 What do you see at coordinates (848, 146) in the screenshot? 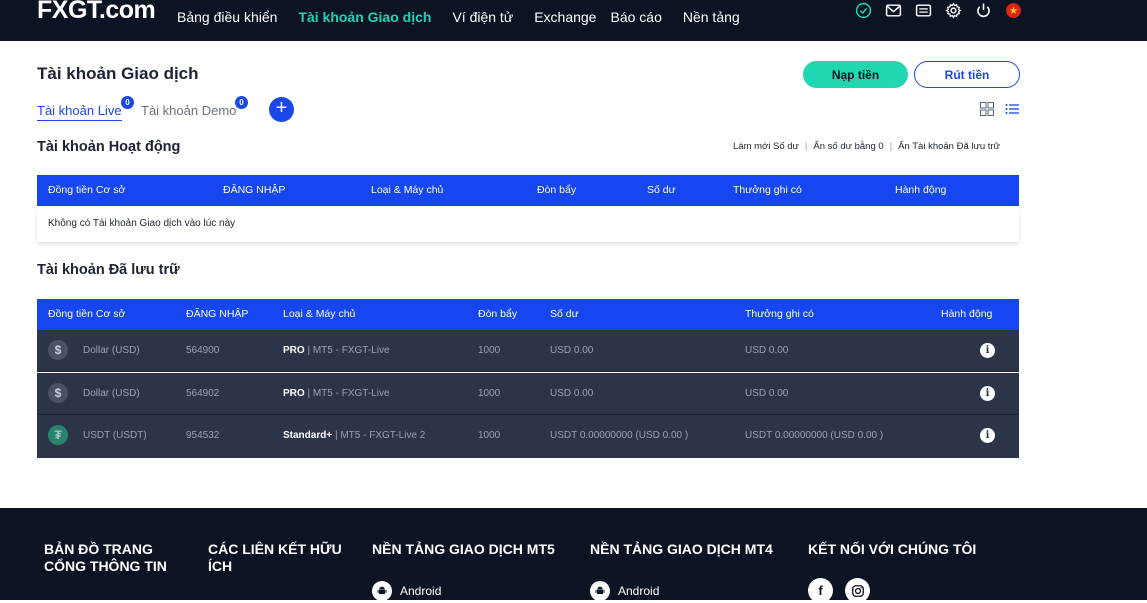
I see `hide-zero-balance-link: Ẩn số dư bằng 0` at bounding box center [848, 146].